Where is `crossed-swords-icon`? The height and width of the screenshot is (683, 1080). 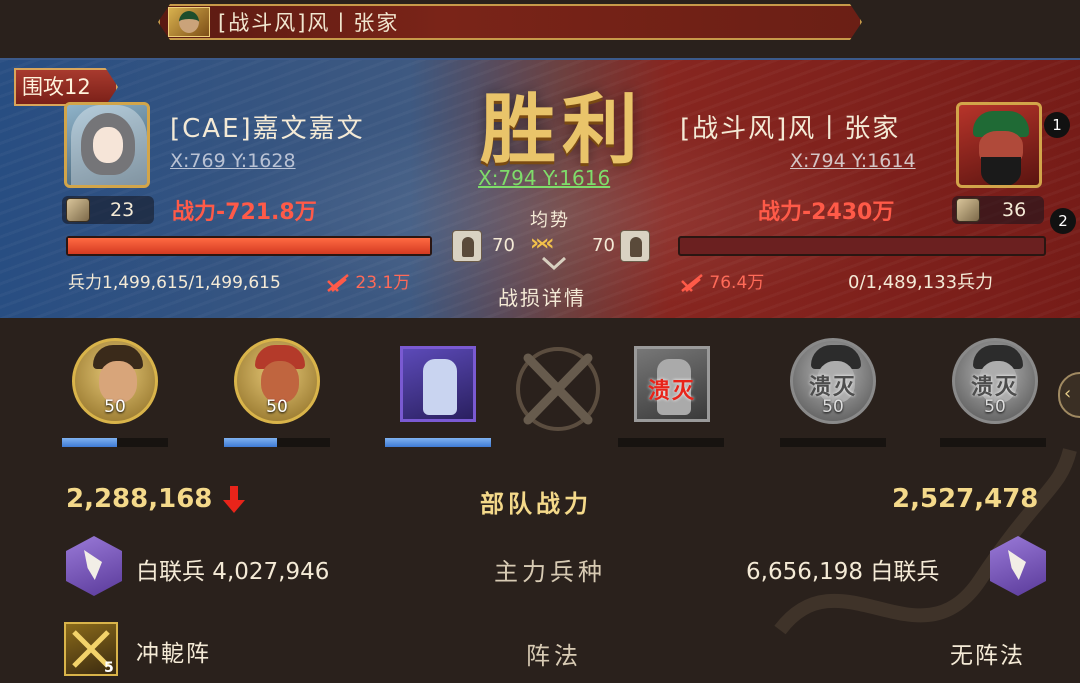
crossed-swords-icon is located at coordinates (558, 389).